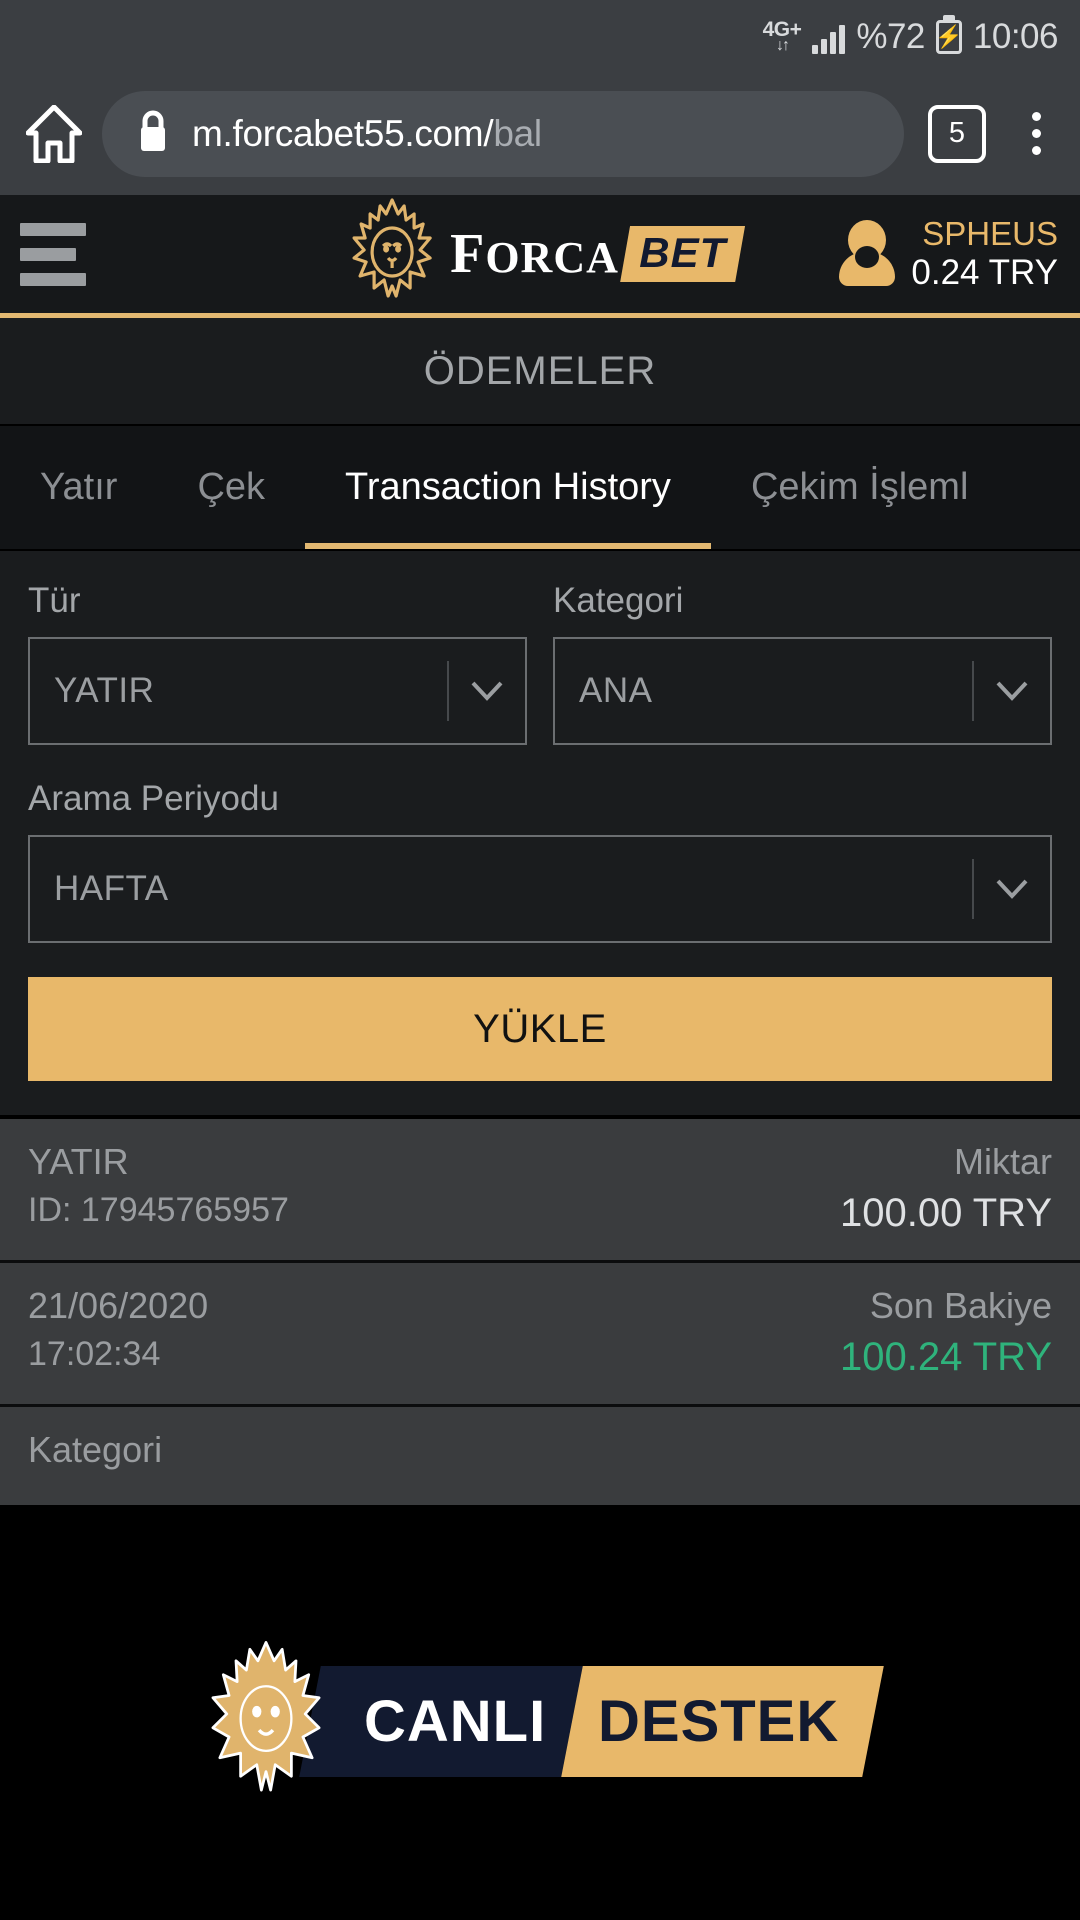  Describe the element at coordinates (158, 1210) in the screenshot. I see `transaction-id: ID: 17945765957` at that location.